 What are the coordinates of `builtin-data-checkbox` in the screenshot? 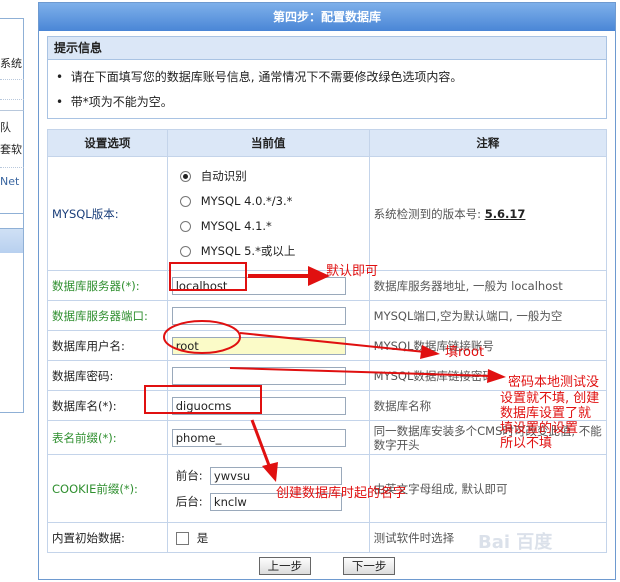 It's located at (182, 538).